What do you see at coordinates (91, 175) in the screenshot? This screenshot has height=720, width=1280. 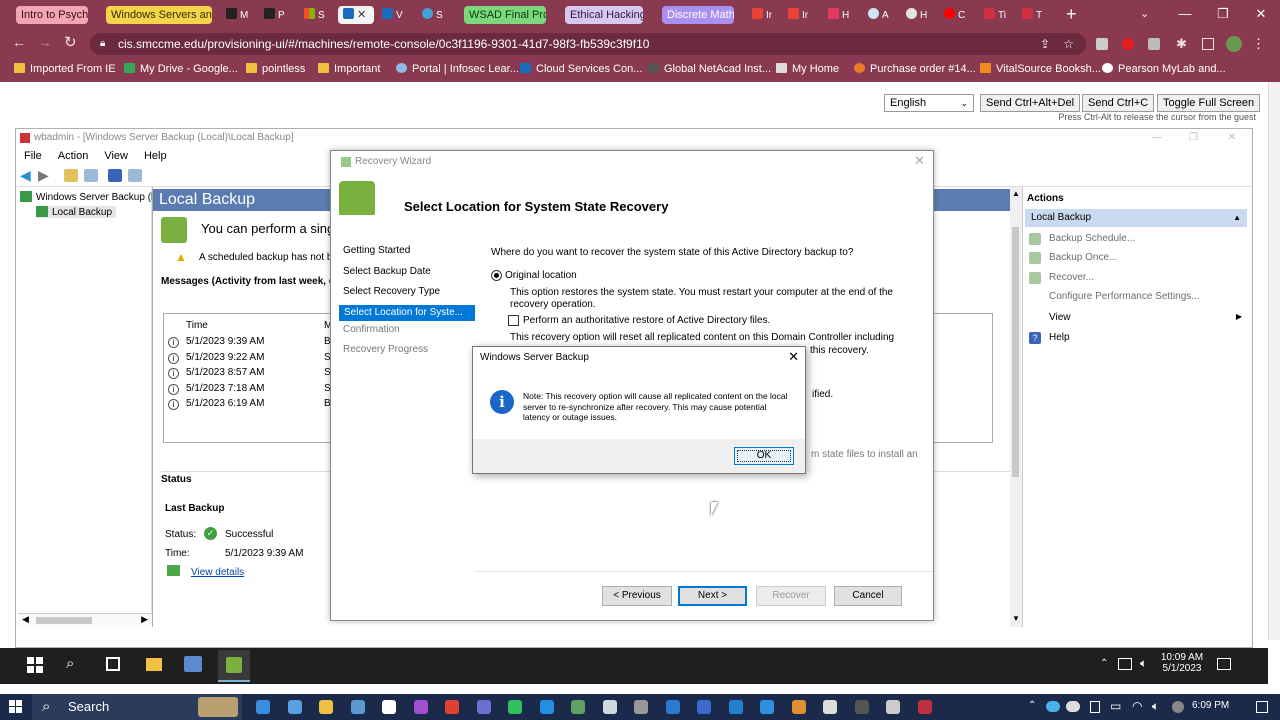 I see `console-tree-icon` at bounding box center [91, 175].